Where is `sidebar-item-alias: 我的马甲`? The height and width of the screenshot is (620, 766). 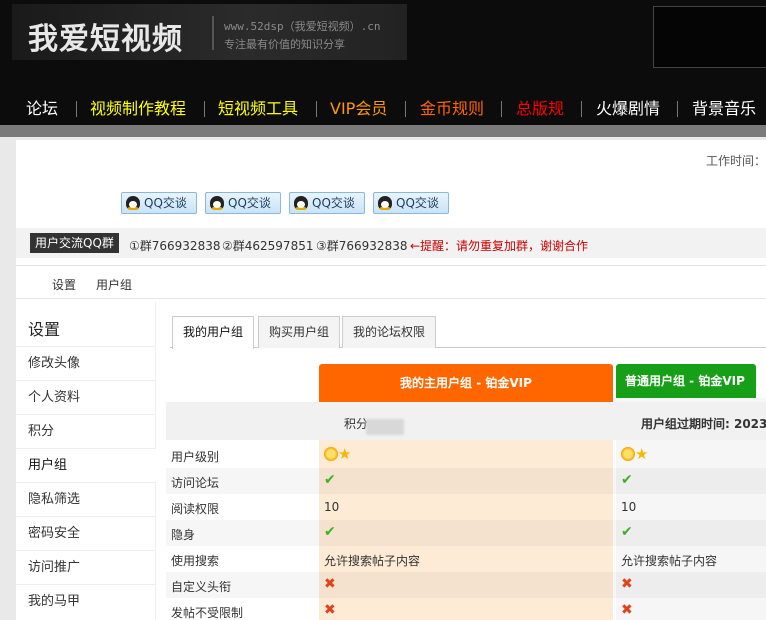
sidebar-item-alias: 我的马甲 is located at coordinates (86, 601).